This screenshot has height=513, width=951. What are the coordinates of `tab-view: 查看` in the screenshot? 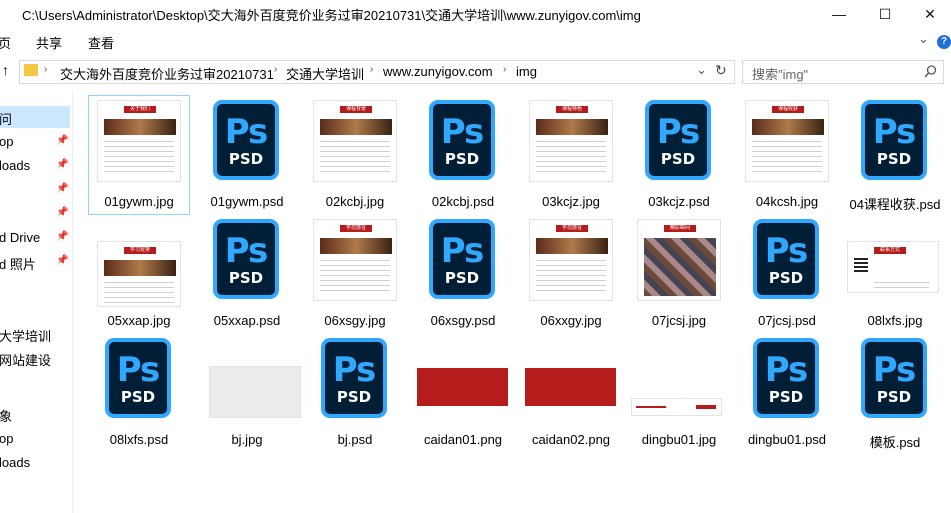 It's located at (101, 42).